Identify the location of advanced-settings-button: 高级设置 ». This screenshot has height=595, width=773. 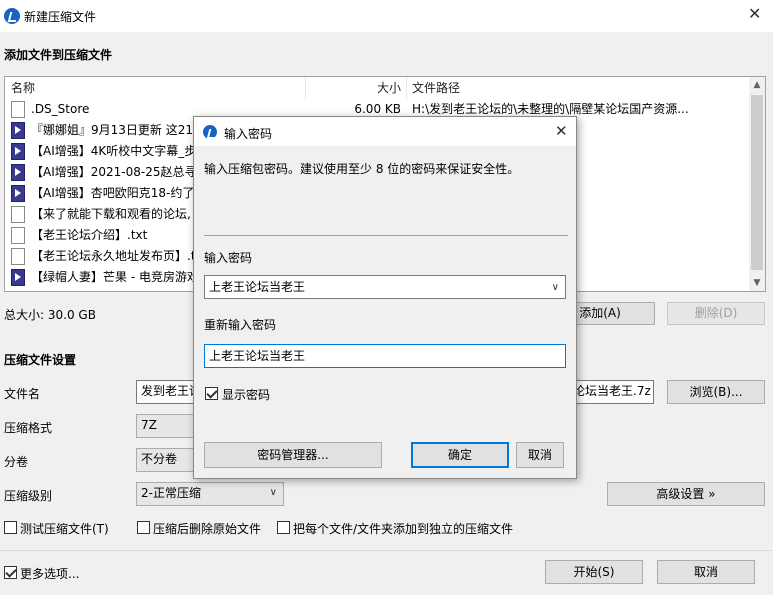
(686, 494).